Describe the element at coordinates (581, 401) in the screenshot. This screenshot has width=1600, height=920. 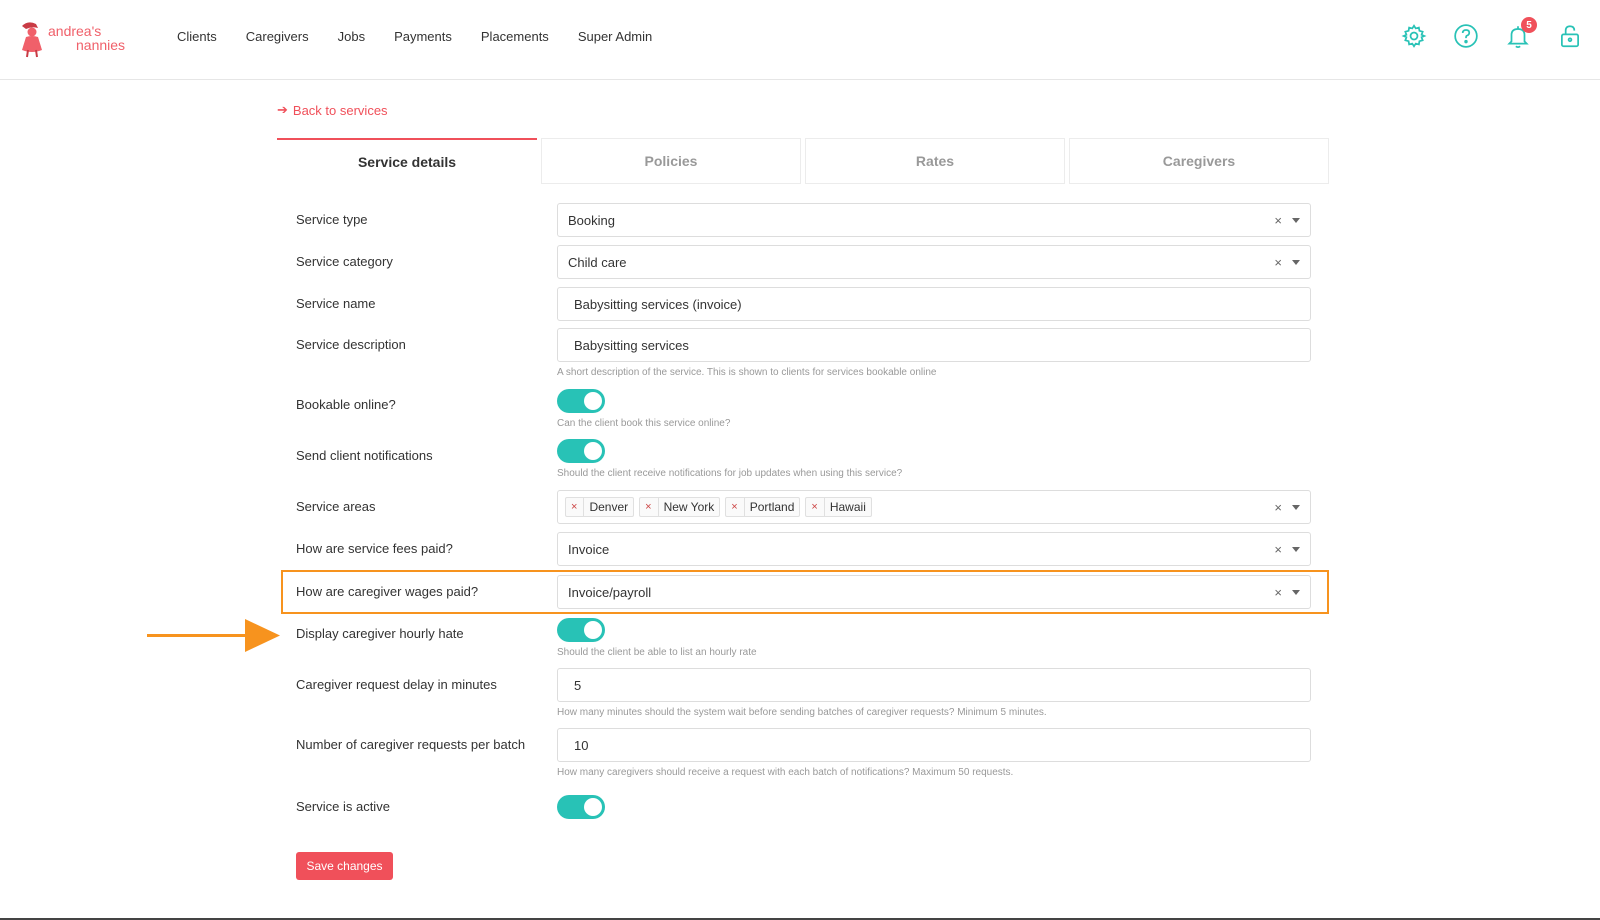
I see `bookable-online-toggle` at that location.